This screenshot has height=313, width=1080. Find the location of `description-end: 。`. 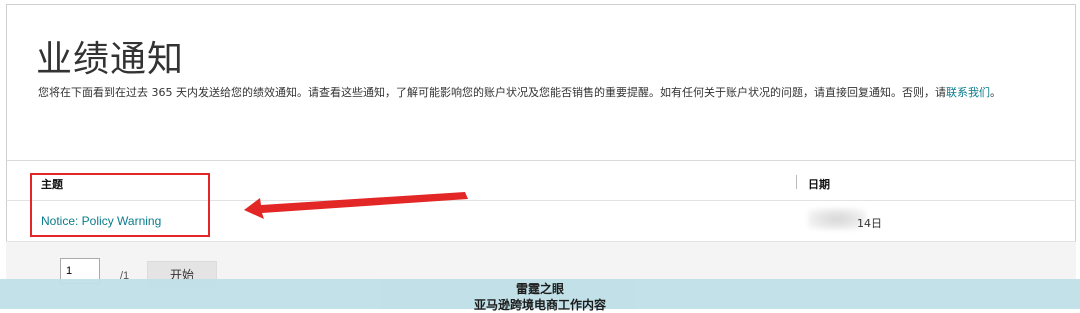

description-end: 。 is located at coordinates (995, 92).